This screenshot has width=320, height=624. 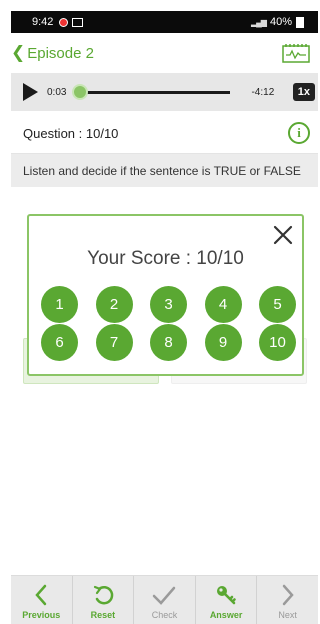 I want to click on question-number-4: 4, so click(x=223, y=304).